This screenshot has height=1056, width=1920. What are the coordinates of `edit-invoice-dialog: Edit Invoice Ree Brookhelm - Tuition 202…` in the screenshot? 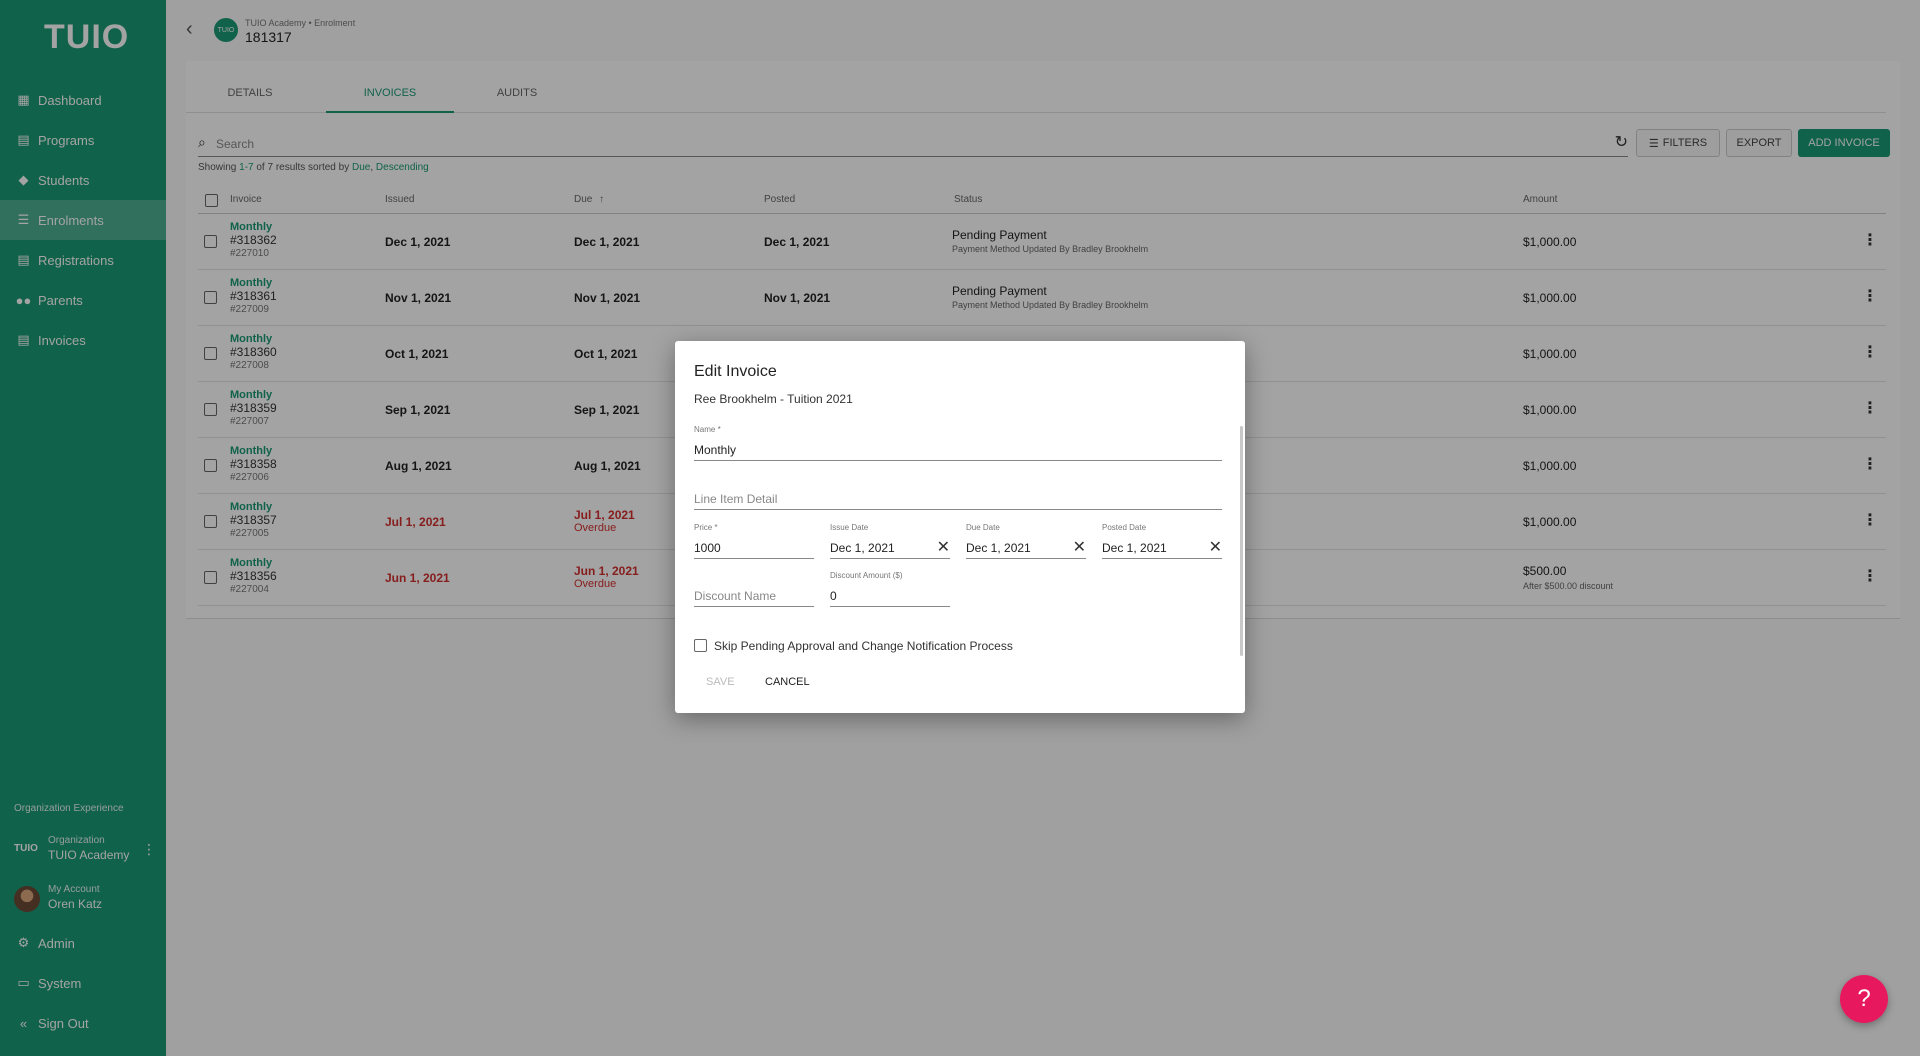 It's located at (960, 527).